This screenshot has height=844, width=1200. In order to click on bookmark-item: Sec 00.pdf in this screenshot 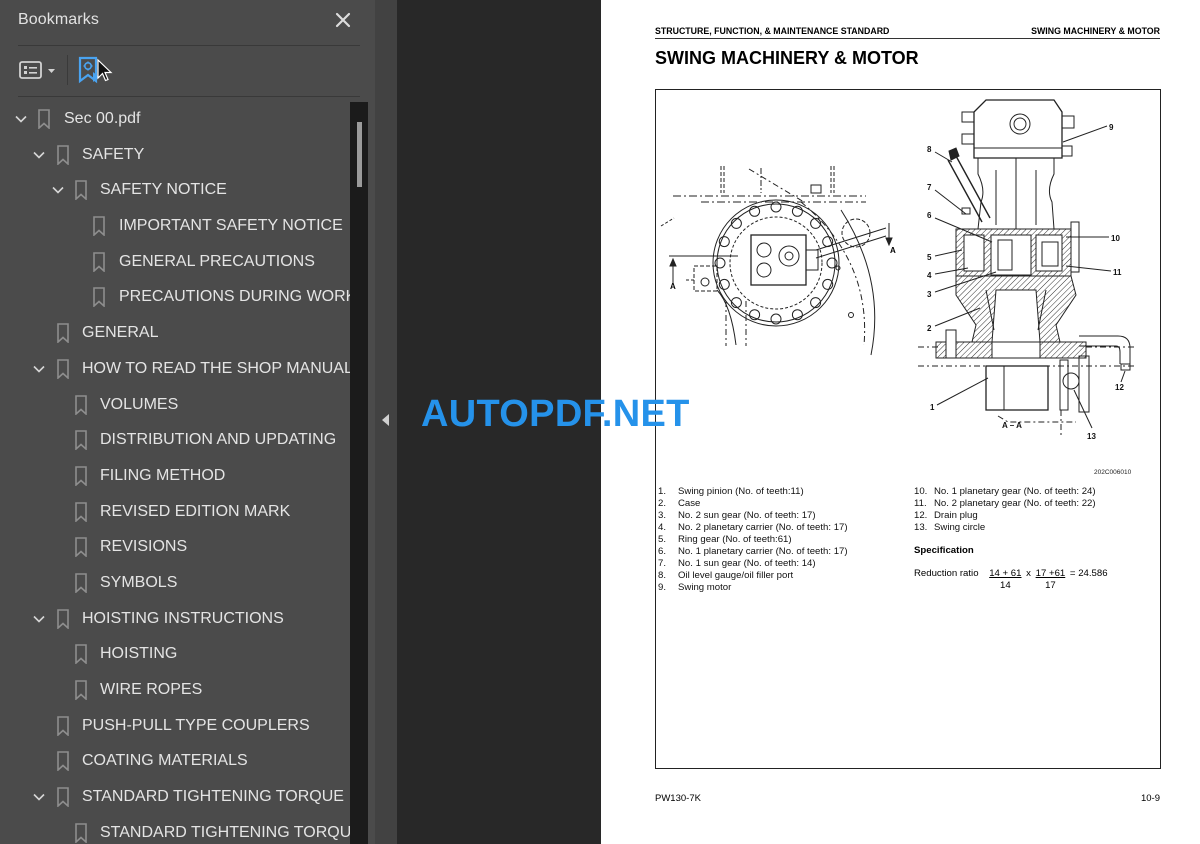, I will do `click(175, 119)`.